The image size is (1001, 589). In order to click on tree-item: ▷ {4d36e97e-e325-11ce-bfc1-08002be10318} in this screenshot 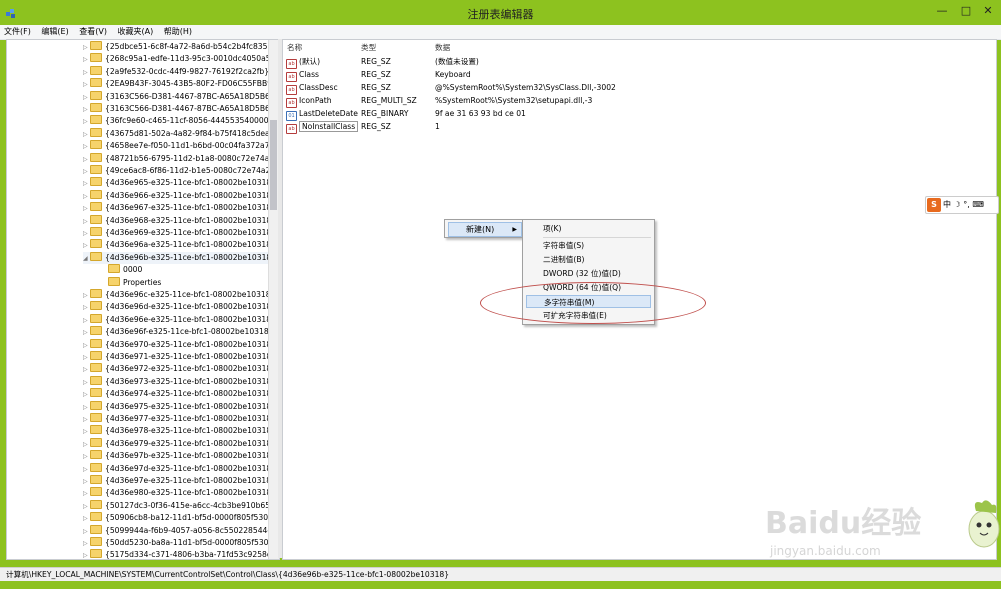, I will do `click(179, 481)`.